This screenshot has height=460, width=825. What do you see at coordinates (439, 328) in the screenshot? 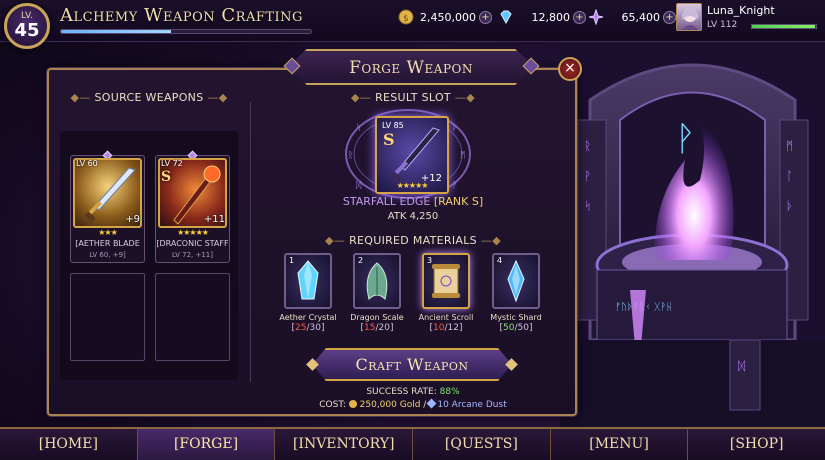
I see `material-have: 10` at bounding box center [439, 328].